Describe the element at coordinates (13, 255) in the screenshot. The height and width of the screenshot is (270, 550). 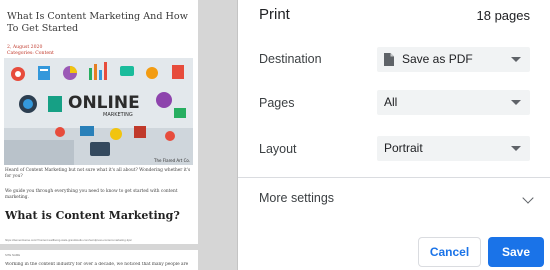
I see `page-header: SITE NAME` at that location.